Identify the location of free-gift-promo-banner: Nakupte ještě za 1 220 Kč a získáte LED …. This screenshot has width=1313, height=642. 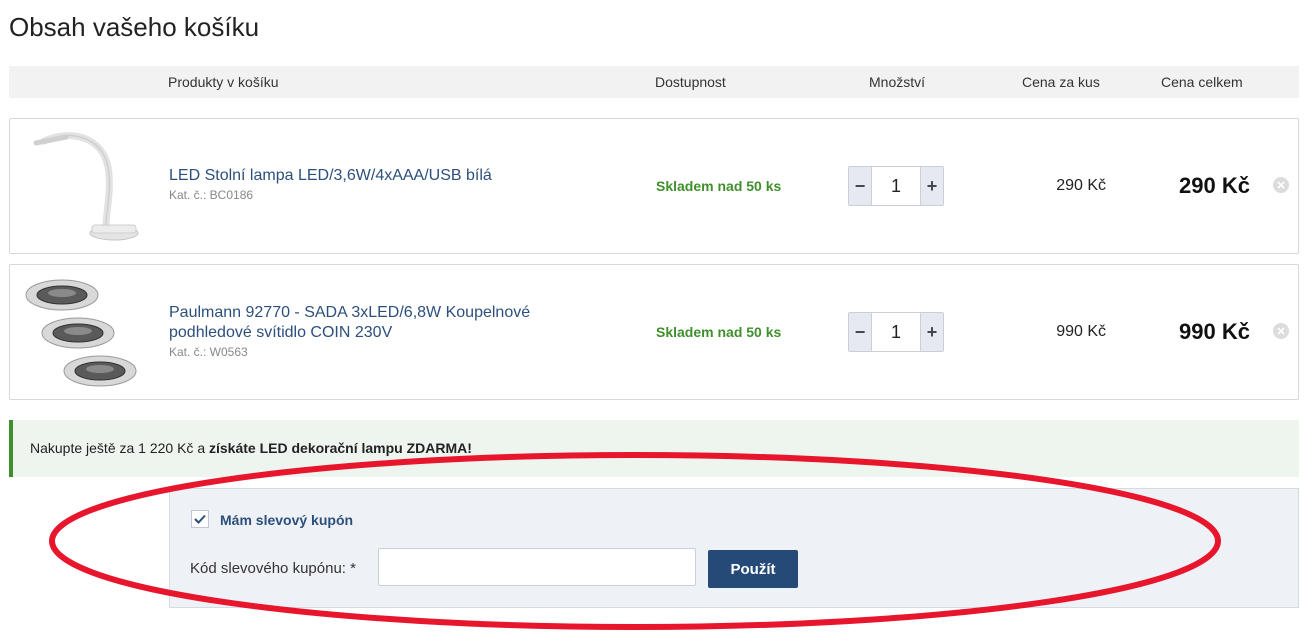
(654, 448).